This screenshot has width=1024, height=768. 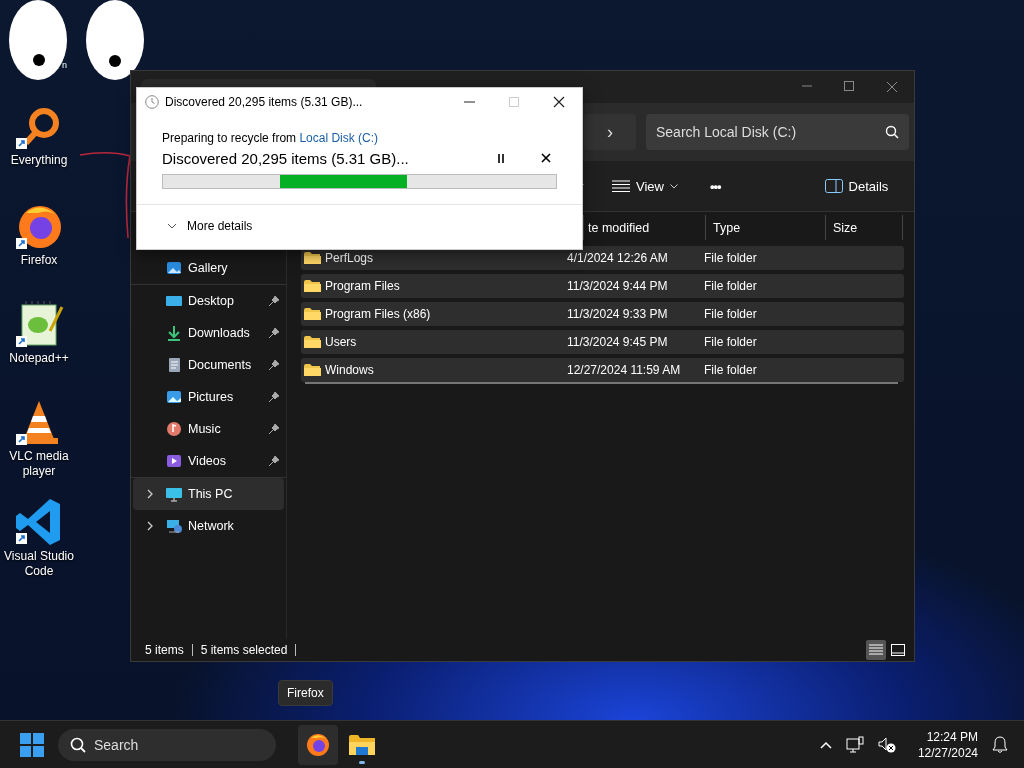 What do you see at coordinates (618, 314) in the screenshot?
I see `table-cell-text: 11/3/2024 9:33 PM` at bounding box center [618, 314].